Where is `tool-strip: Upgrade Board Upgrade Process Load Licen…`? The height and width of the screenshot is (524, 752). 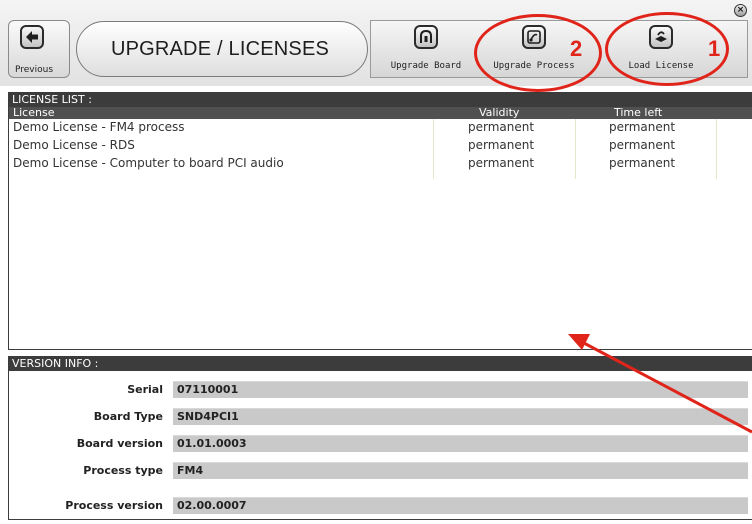 tool-strip: Upgrade Board Upgrade Process Load Licen… is located at coordinates (559, 49).